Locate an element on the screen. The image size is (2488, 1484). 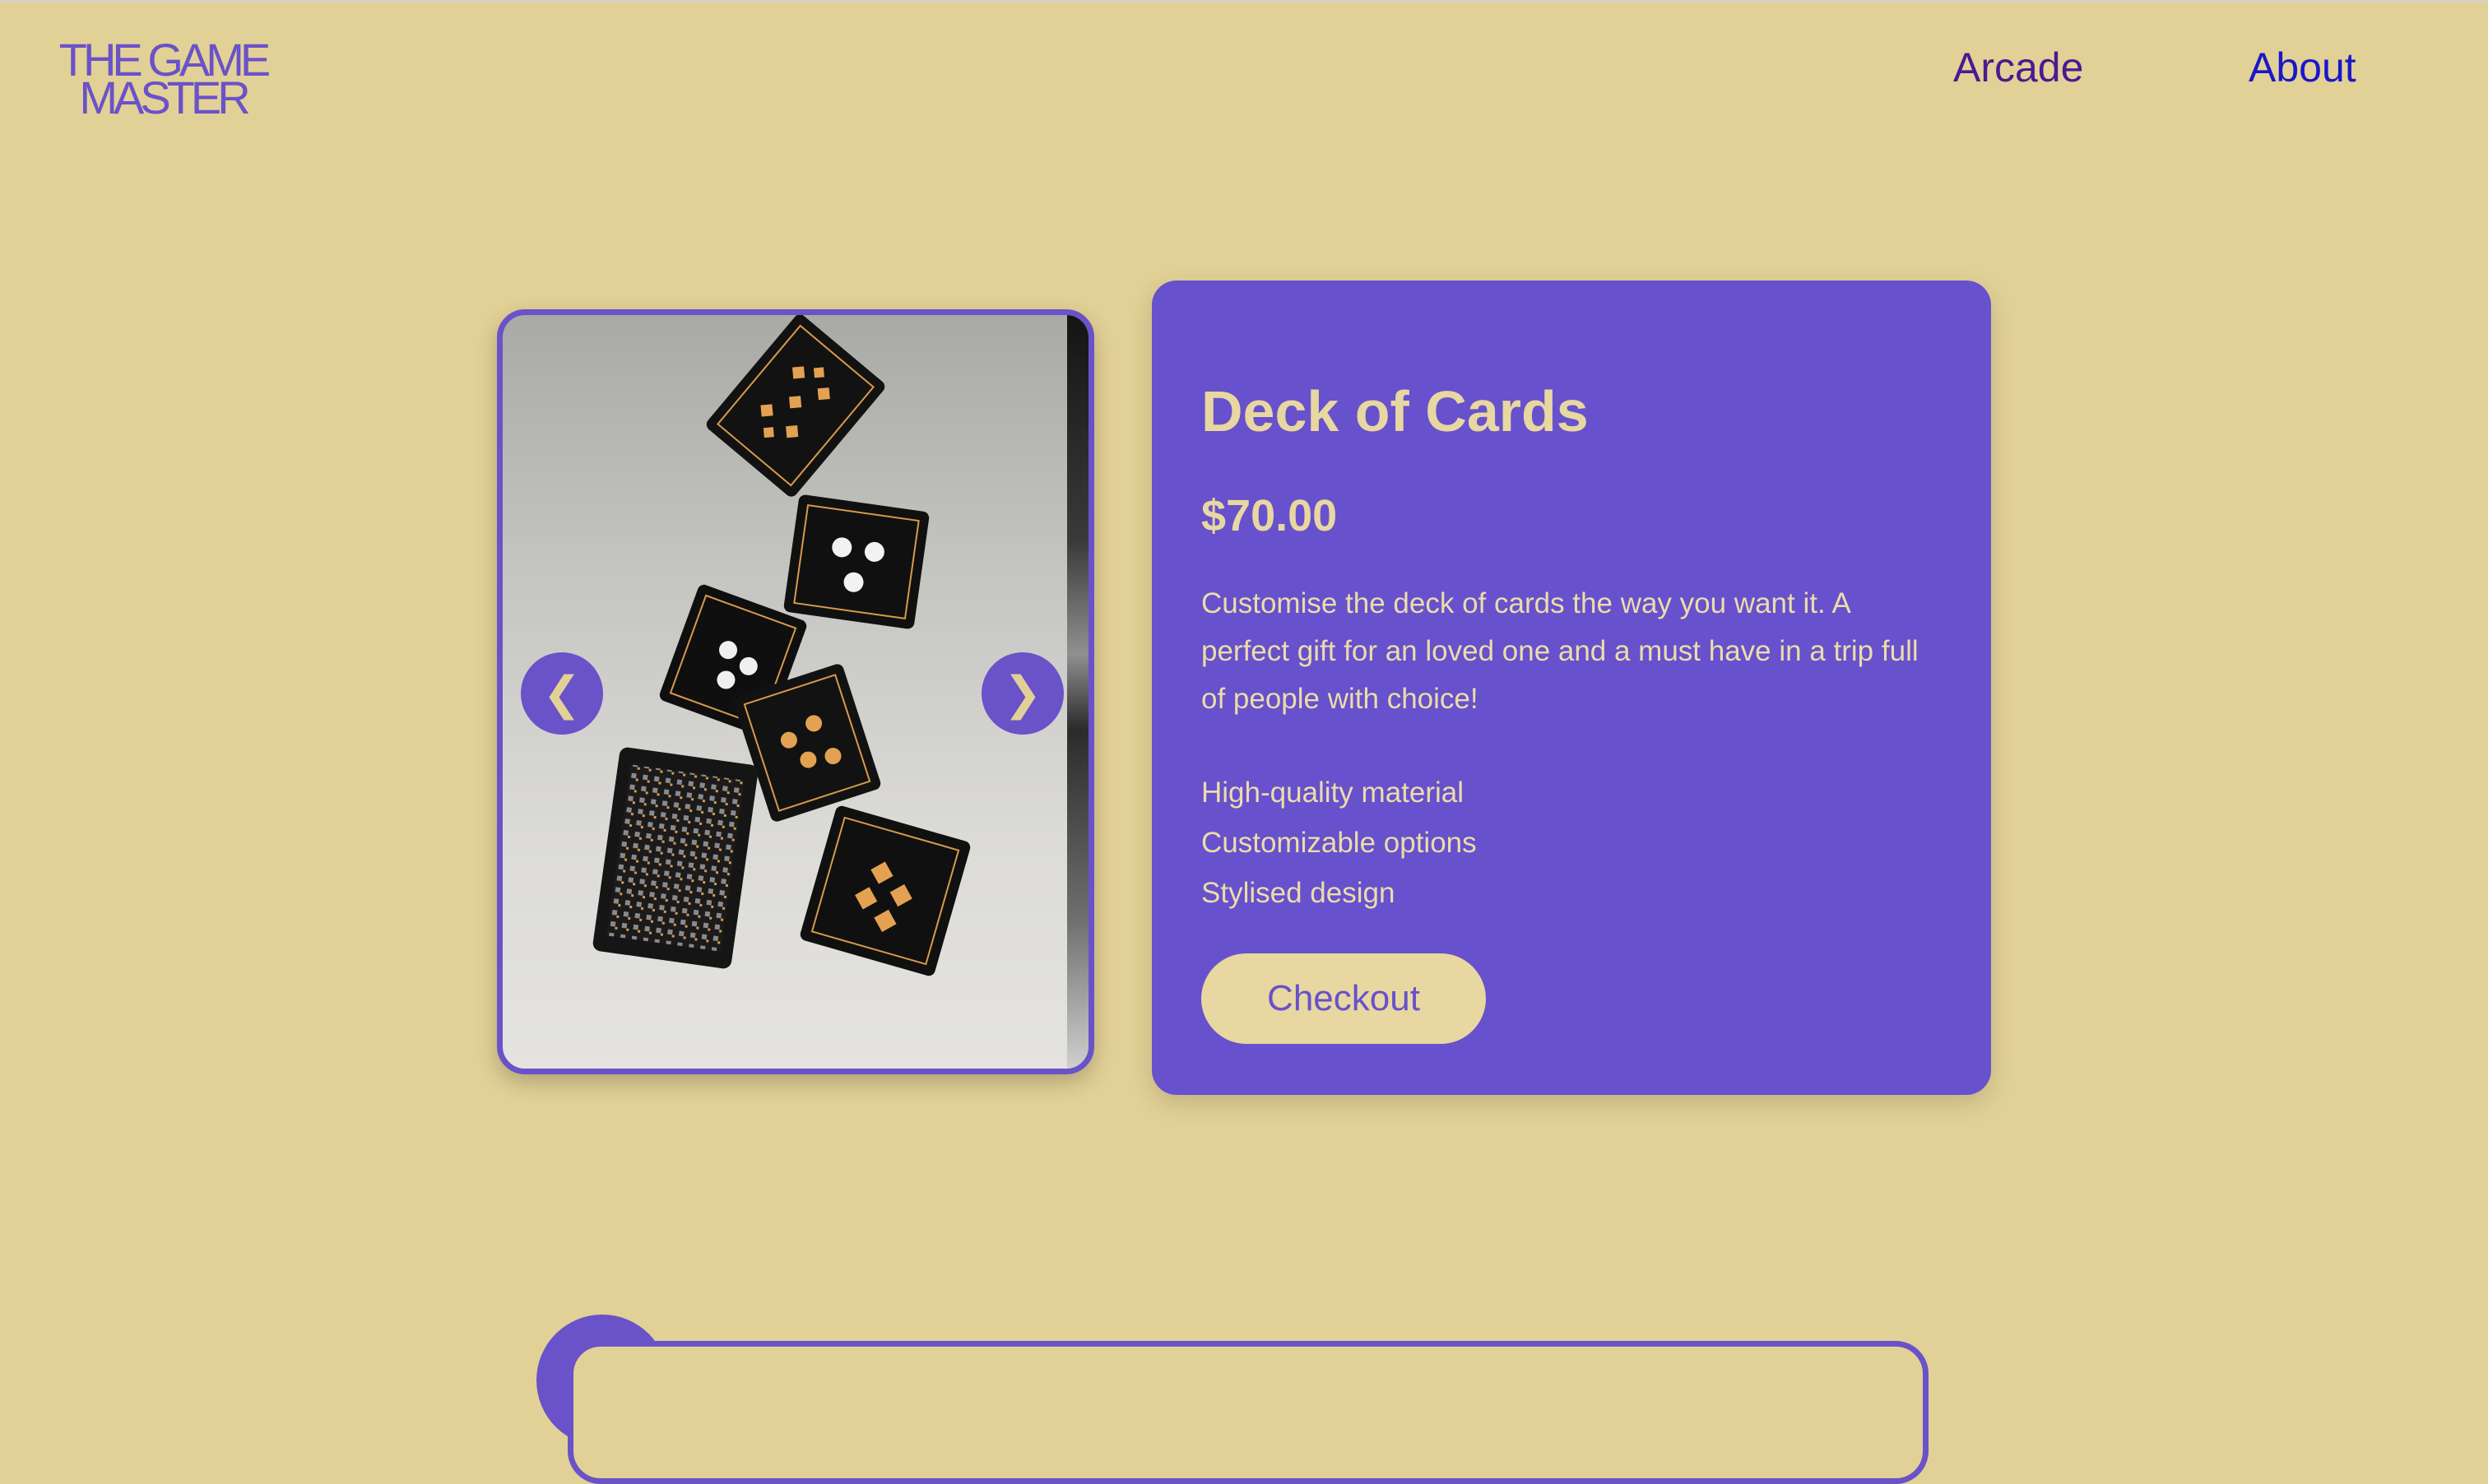
bottom-section-panel is located at coordinates (1248, 1412).